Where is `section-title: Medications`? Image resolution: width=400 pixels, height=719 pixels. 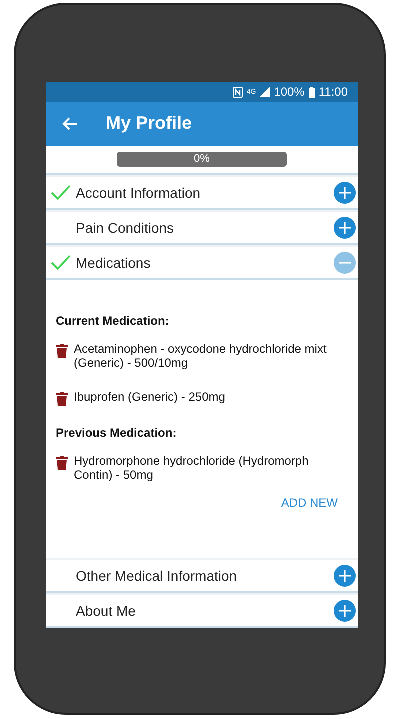 section-title: Medications is located at coordinates (114, 262).